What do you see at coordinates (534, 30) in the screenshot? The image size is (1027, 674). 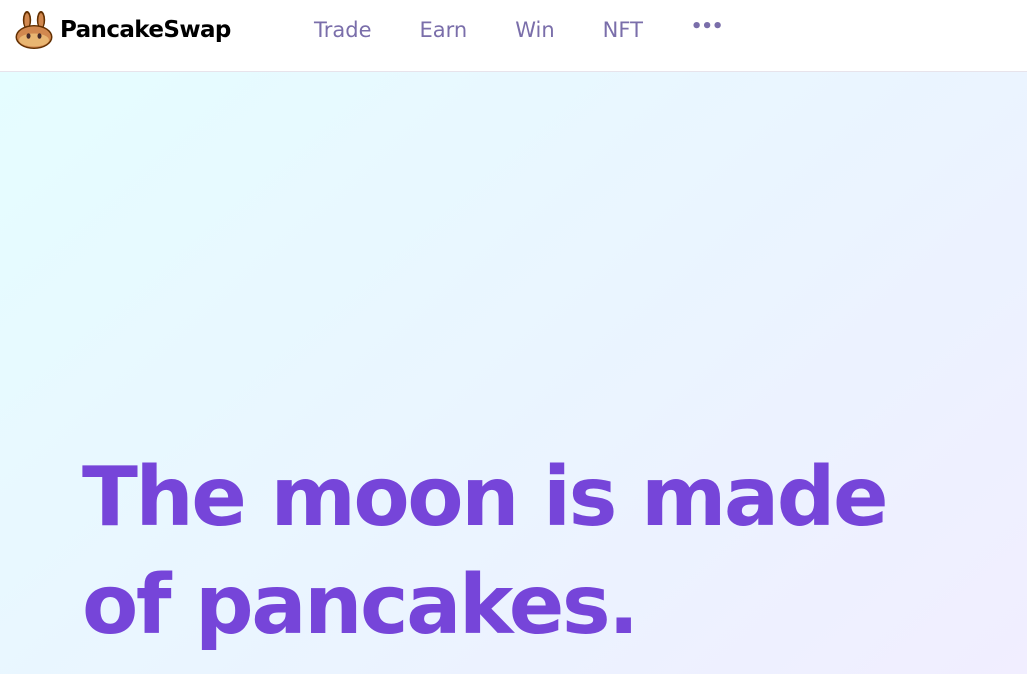 I see `nav-item-win: Win` at bounding box center [534, 30].